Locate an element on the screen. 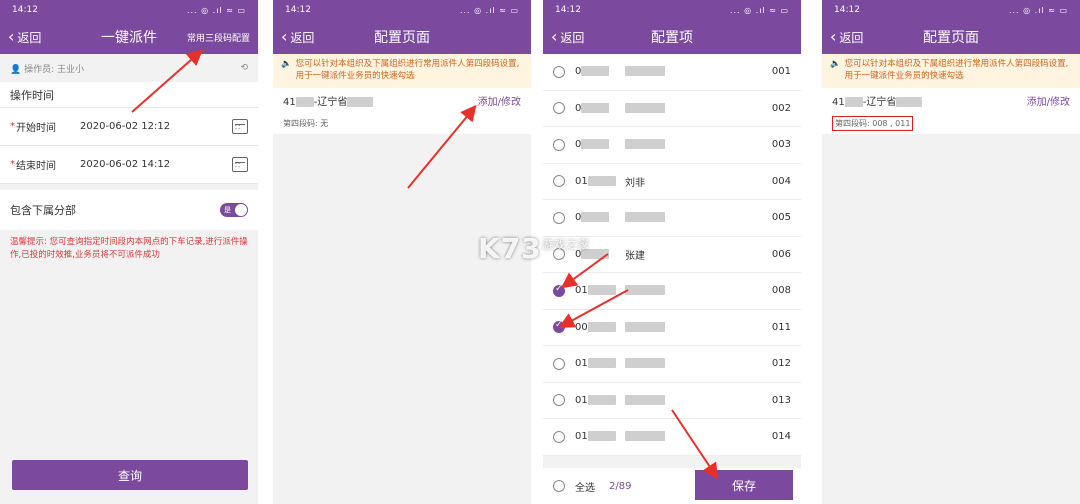 The image size is (1080, 504). start-time-label: 开始时间 is located at coordinates (36, 128).